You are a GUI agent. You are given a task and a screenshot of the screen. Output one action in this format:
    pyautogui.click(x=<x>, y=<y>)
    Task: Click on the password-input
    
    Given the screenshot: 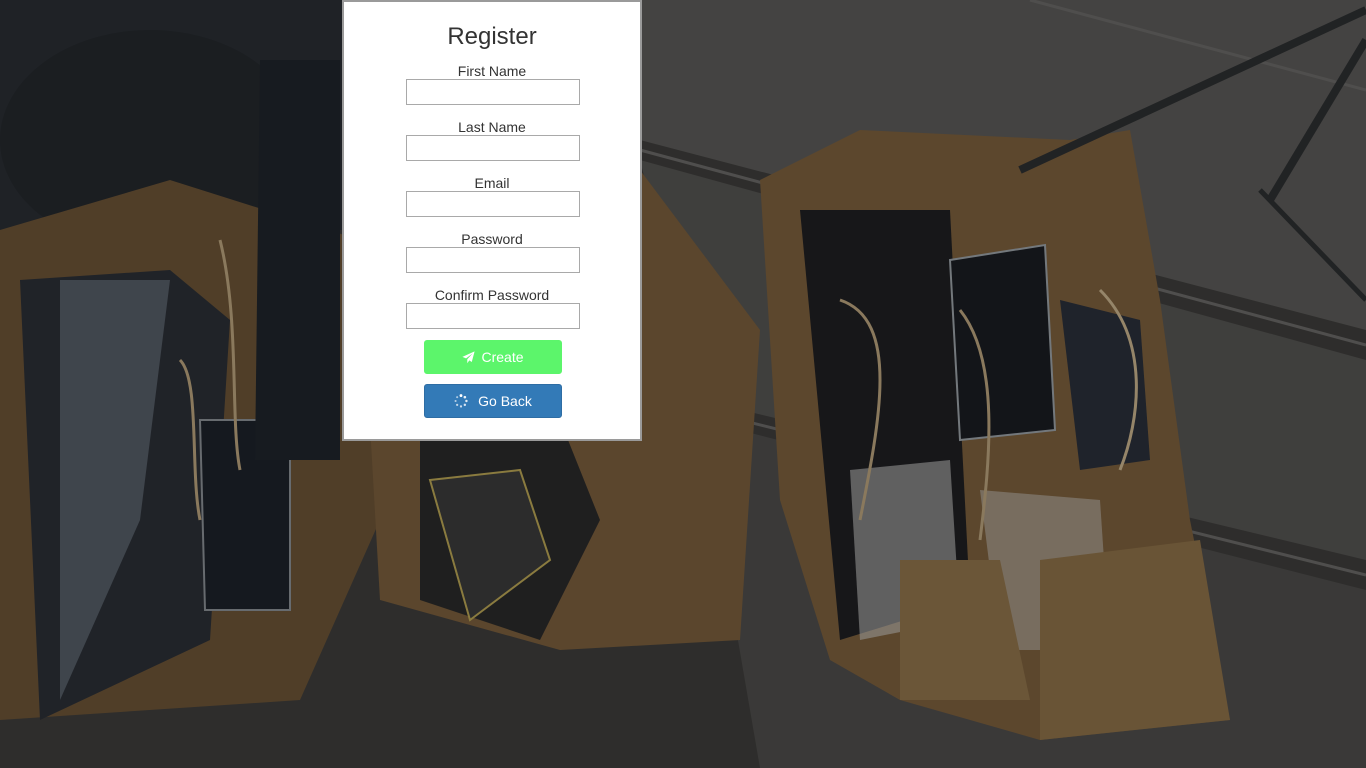 What is the action you would take?
    pyautogui.click(x=493, y=260)
    